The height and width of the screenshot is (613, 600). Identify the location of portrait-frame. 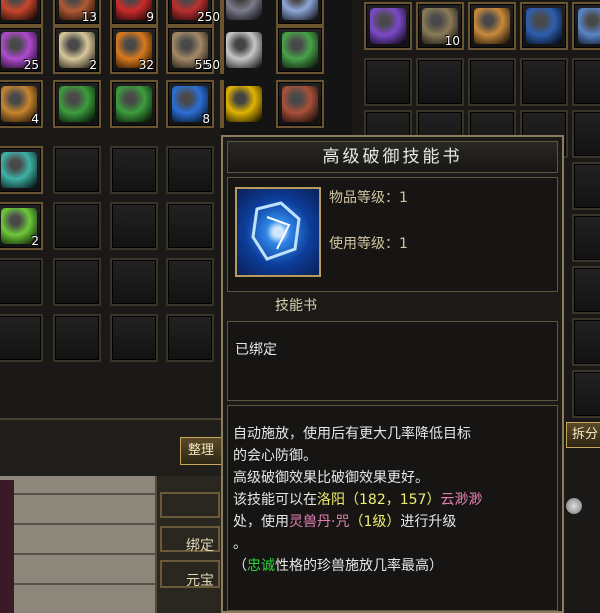
(7, 546).